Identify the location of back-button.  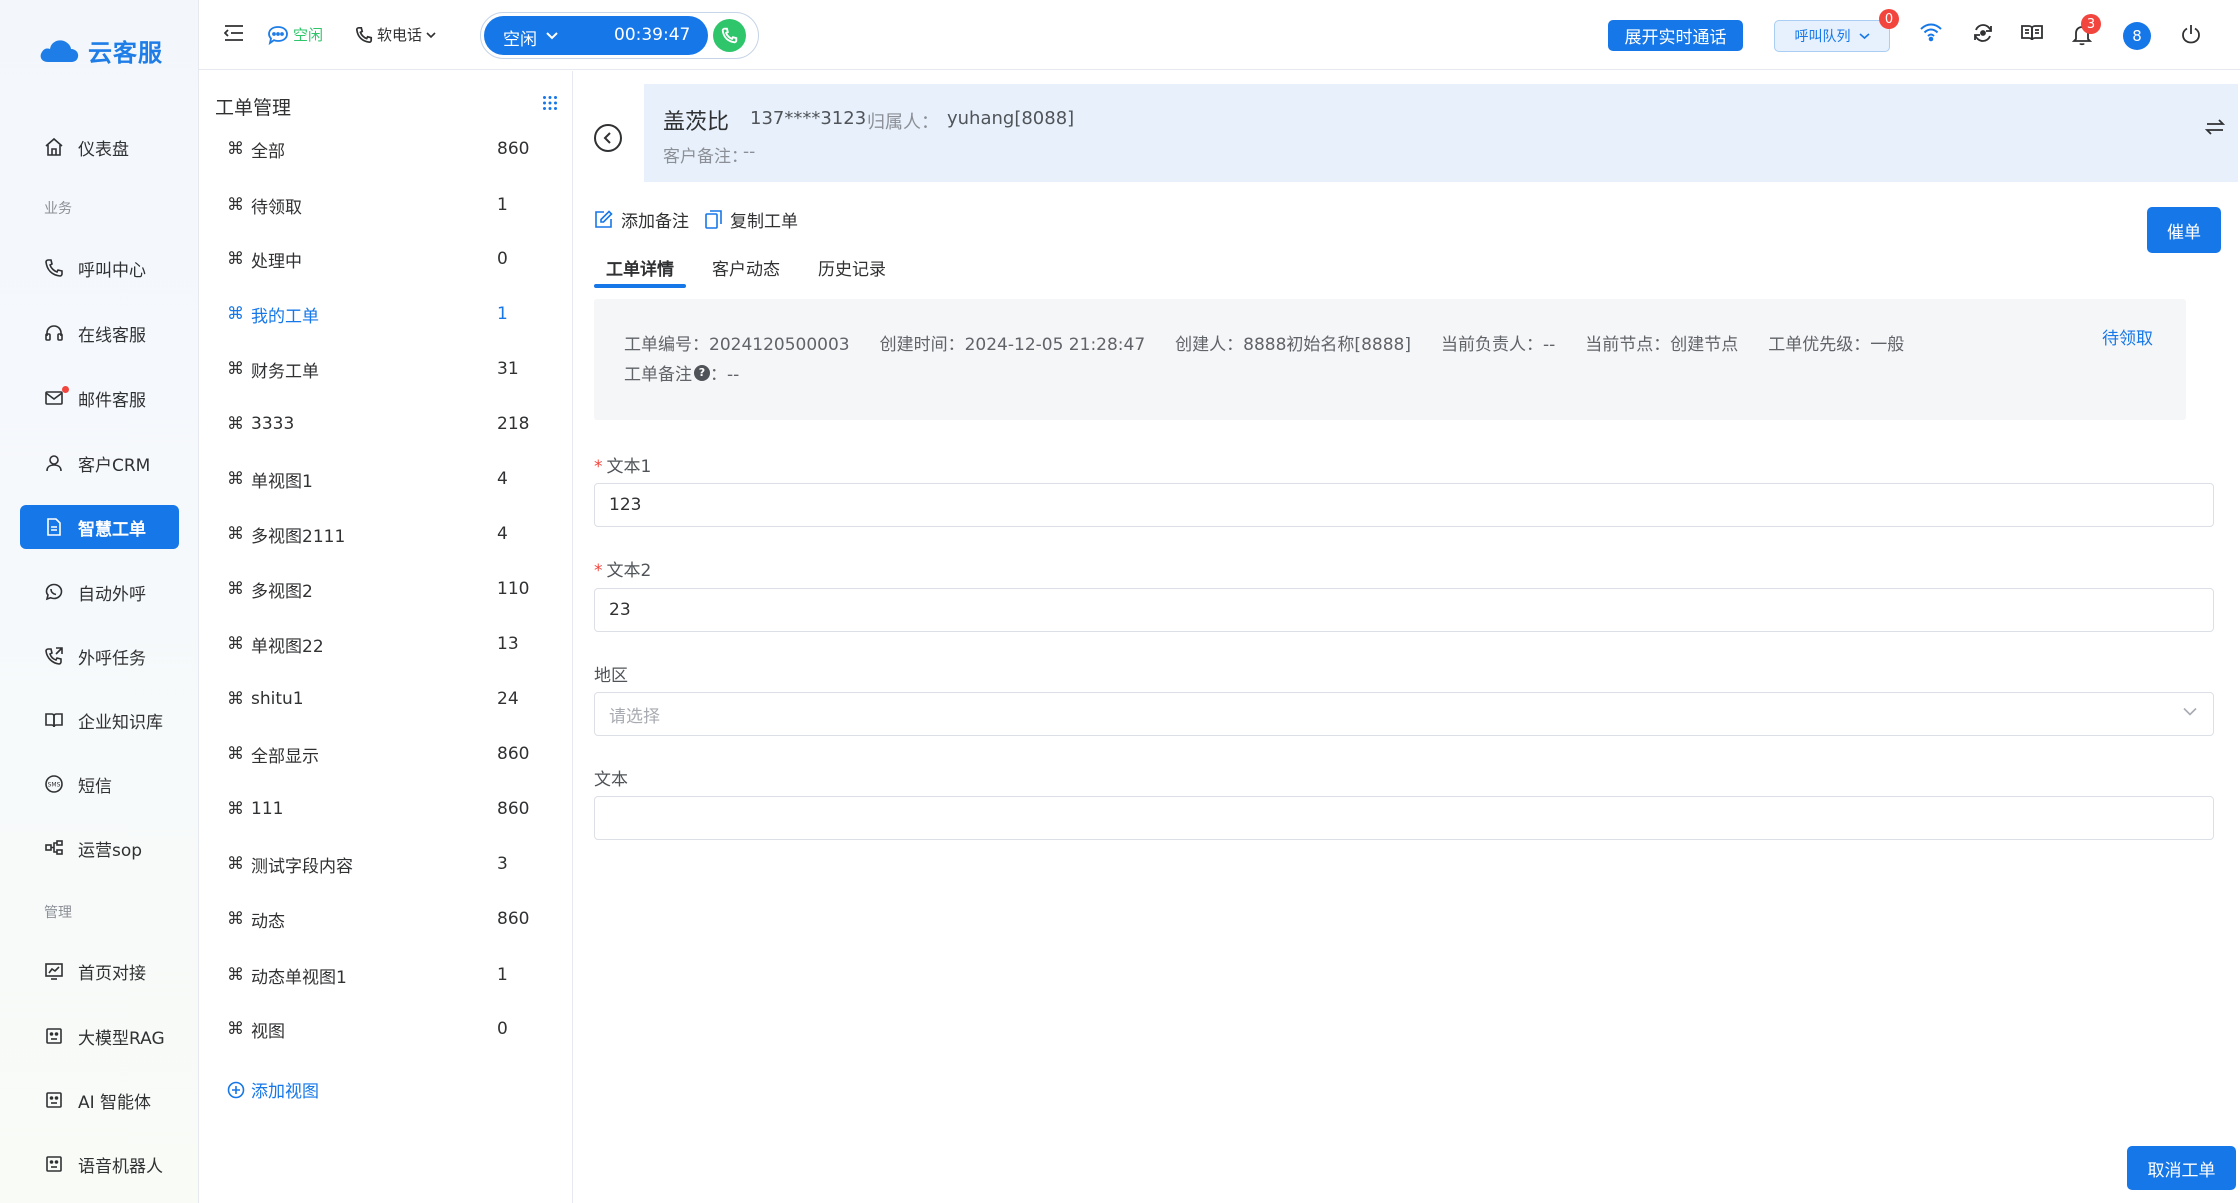
(608, 138).